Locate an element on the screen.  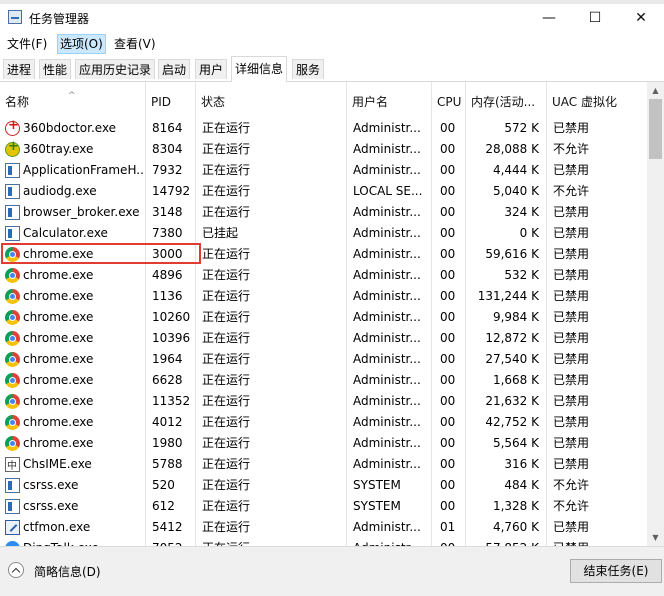
table-row: chrome.exe 4896 正在运行 Administr... 00 532 K 已禁用 is located at coordinates (323, 275).